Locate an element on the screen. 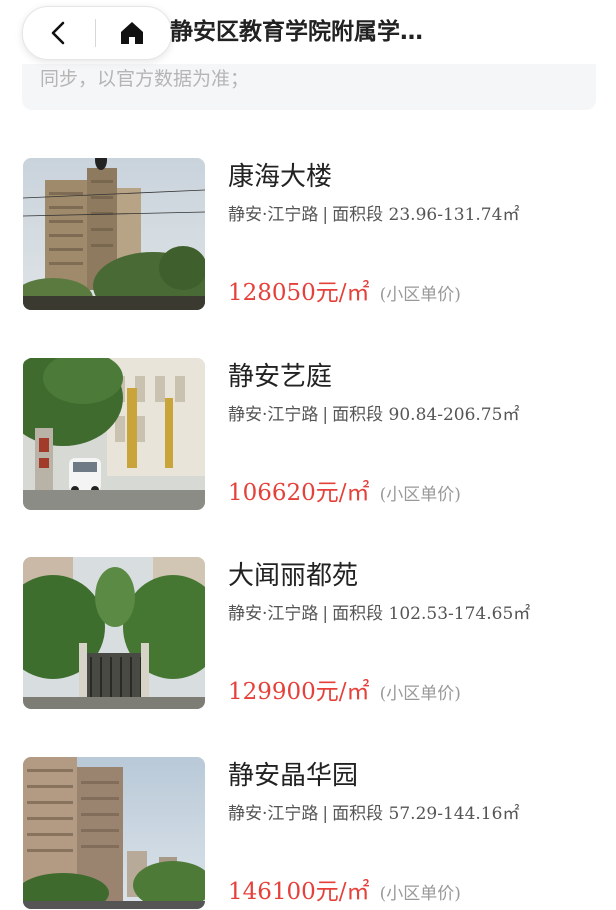 Image resolution: width=616 pixels, height=910 pixels. community-meta: 静安·江宁路 | 面积段 102.53-174.65㎡ is located at coordinates (379, 614).